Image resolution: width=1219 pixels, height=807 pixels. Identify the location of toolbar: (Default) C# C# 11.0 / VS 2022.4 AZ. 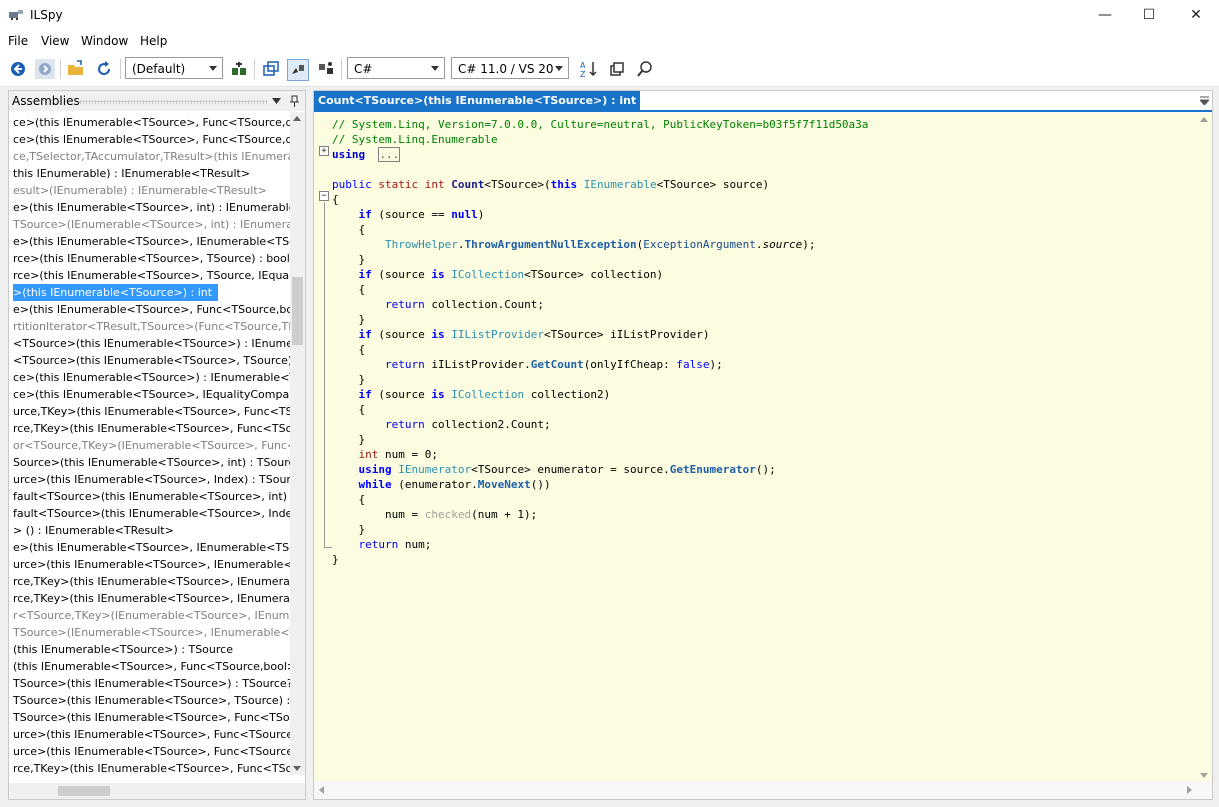
(609, 69).